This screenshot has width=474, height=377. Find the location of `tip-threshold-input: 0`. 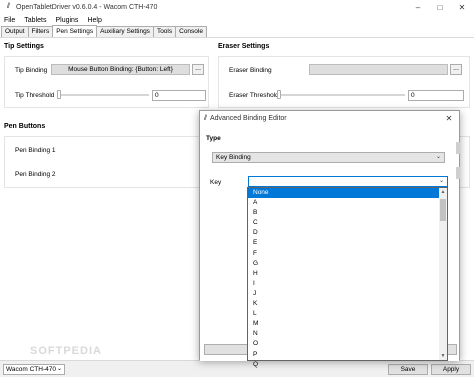

tip-threshold-input: 0 is located at coordinates (179, 95).